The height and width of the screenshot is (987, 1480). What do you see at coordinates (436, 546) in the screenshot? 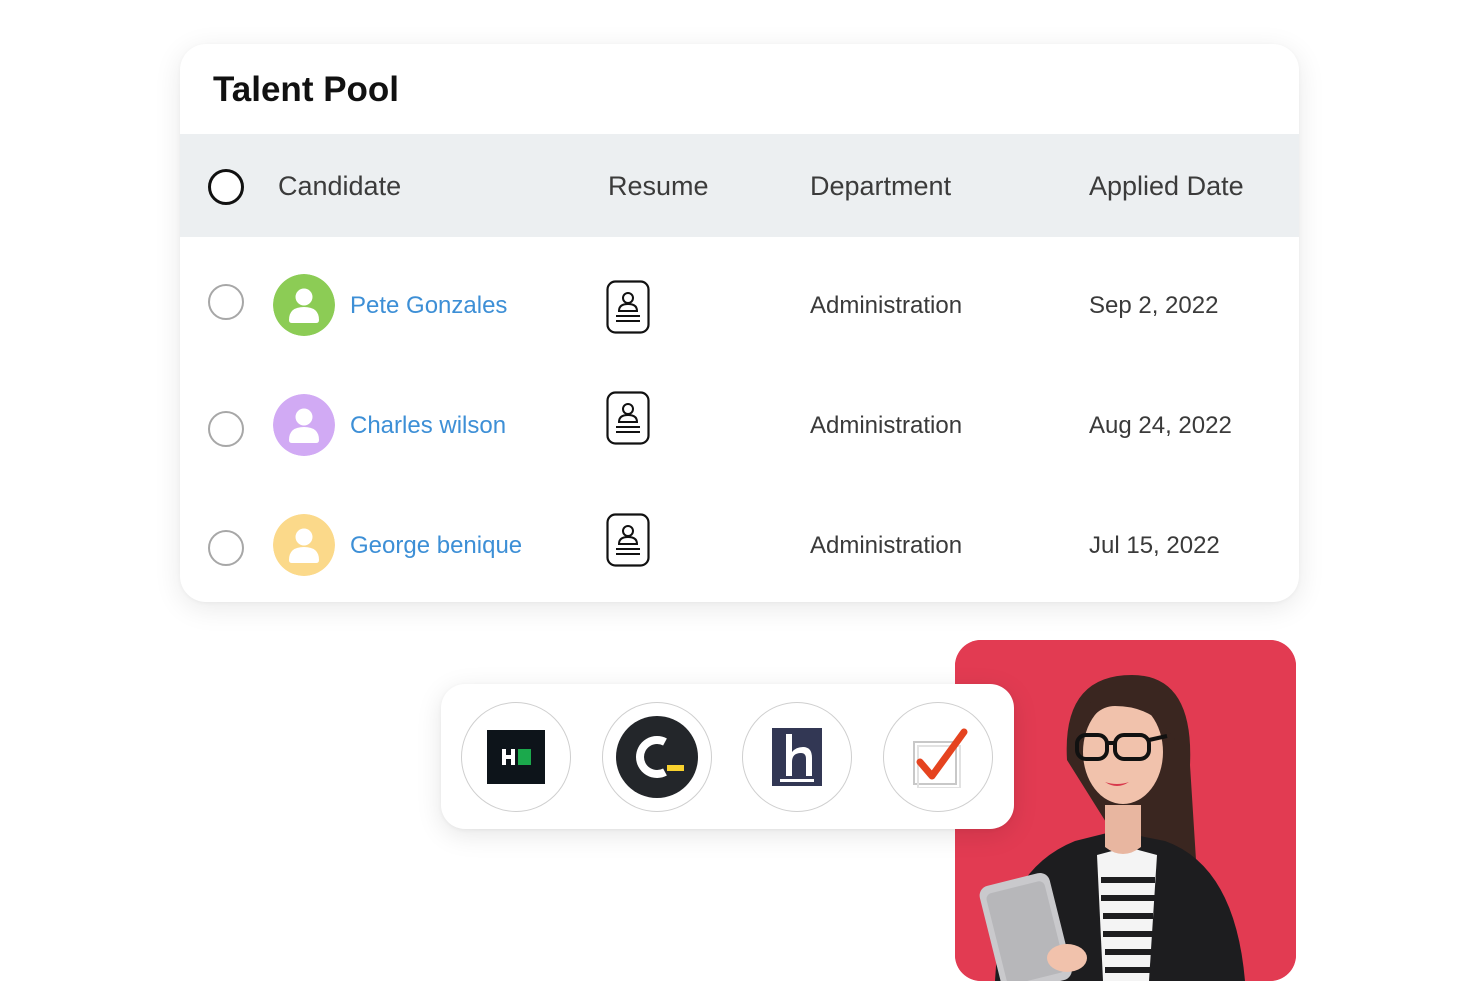
I see `candidate-name-link: George benique` at bounding box center [436, 546].